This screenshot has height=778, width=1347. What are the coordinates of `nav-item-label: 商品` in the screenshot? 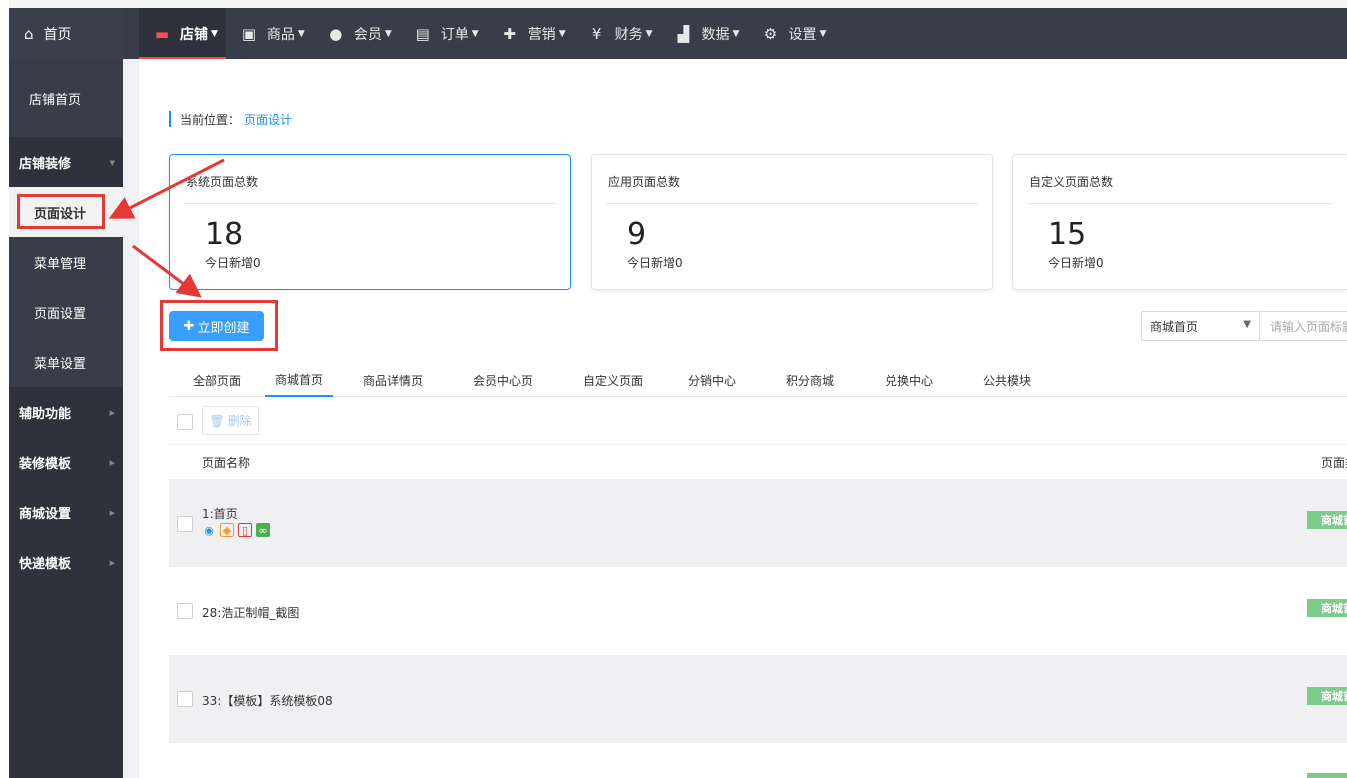 It's located at (280, 34).